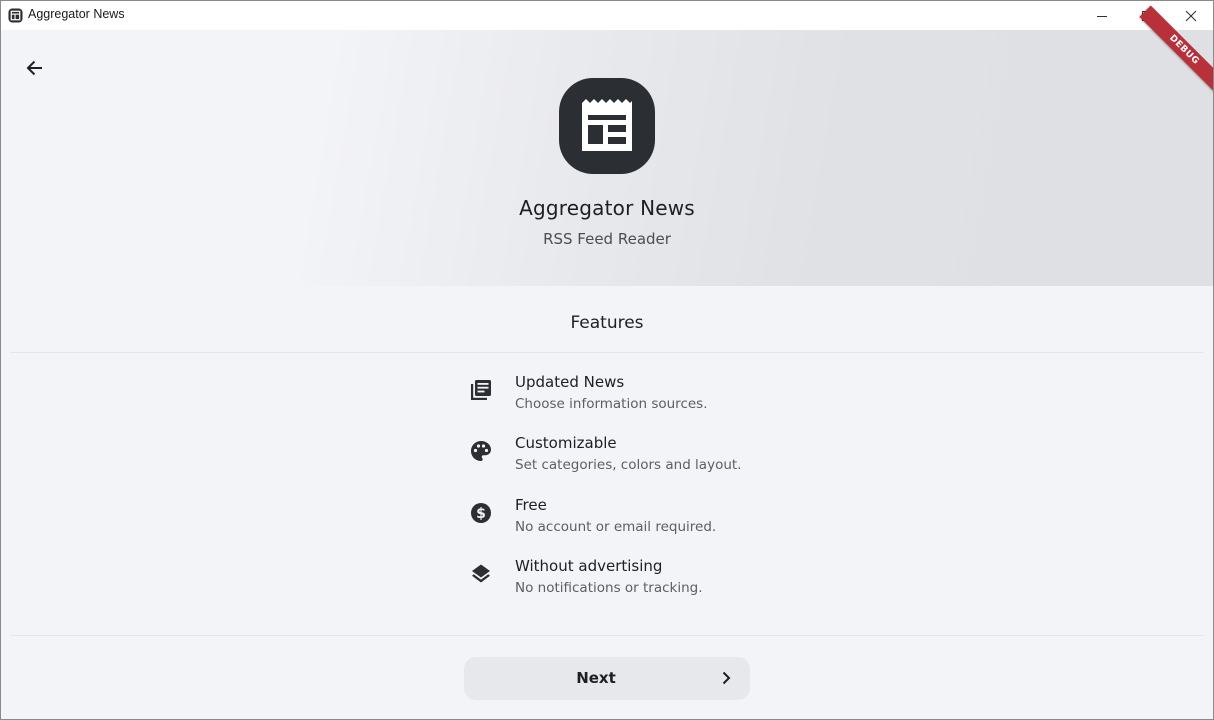 This screenshot has height=720, width=1214. Describe the element at coordinates (616, 526) in the screenshot. I see `feature-description: No account or email required.` at that location.